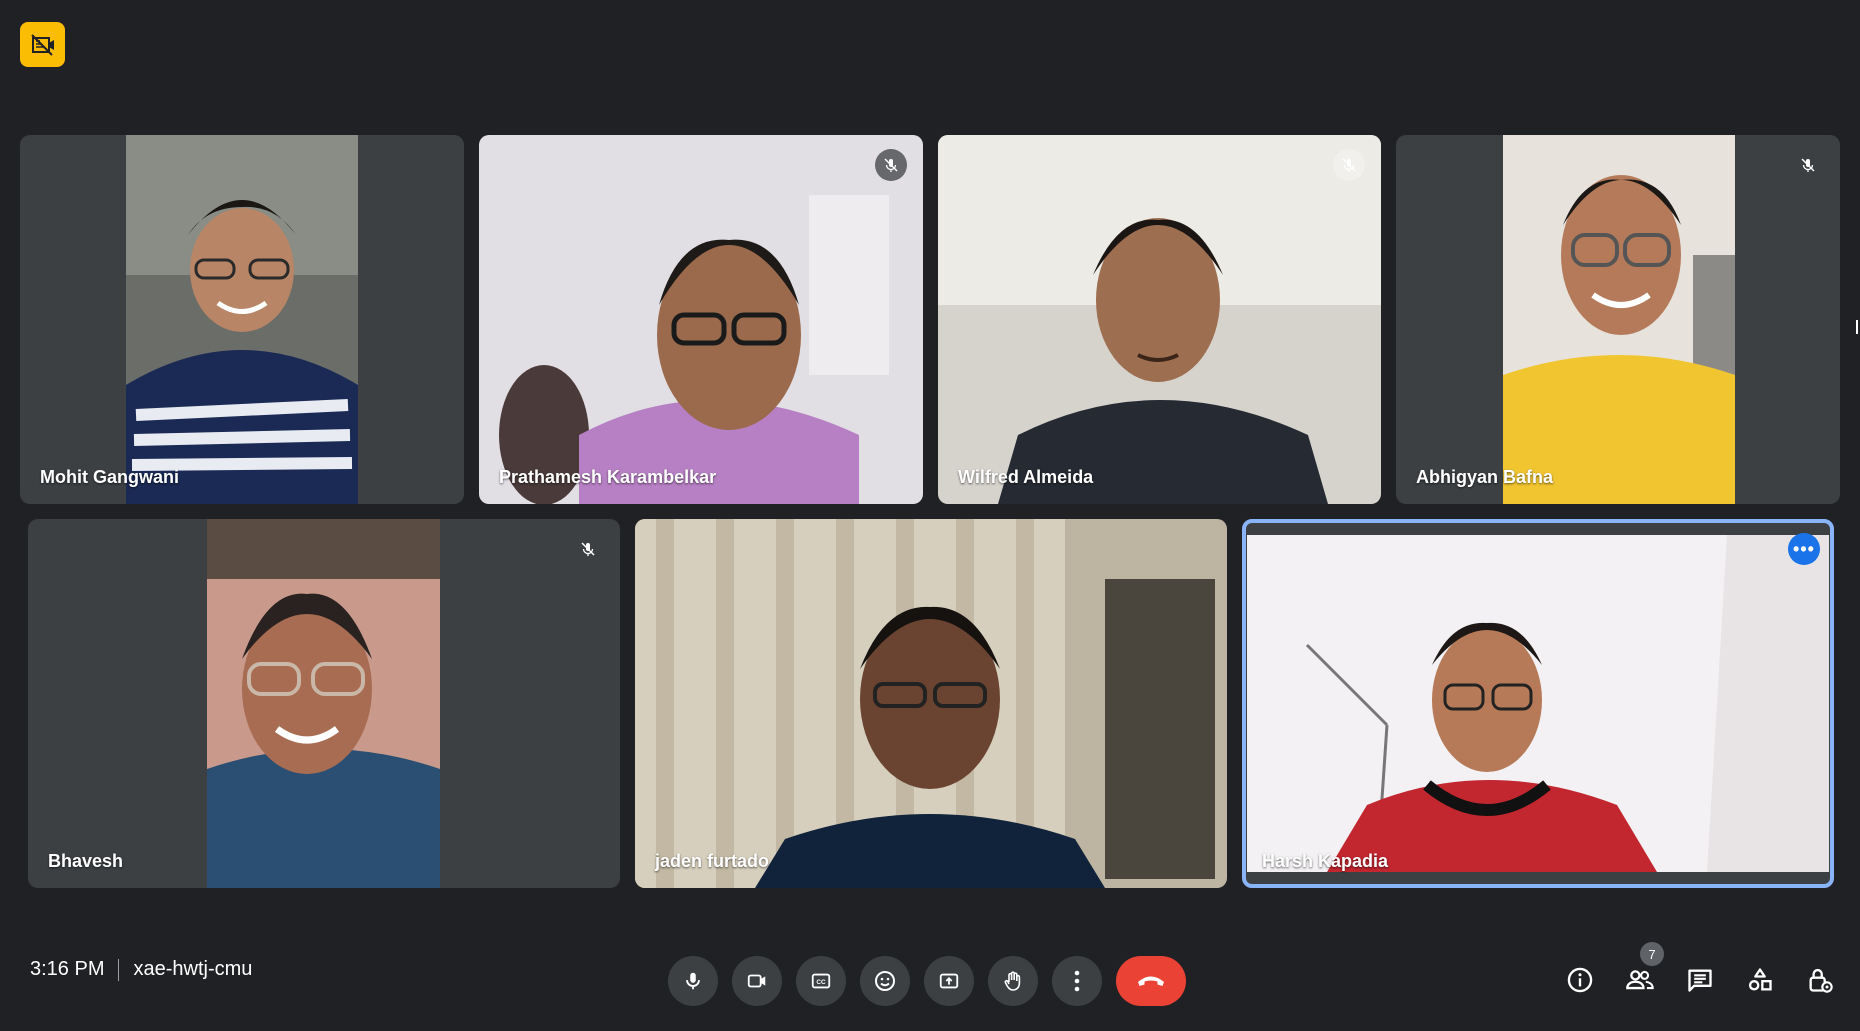  I want to click on people-icon: 7, so click(1642, 971).